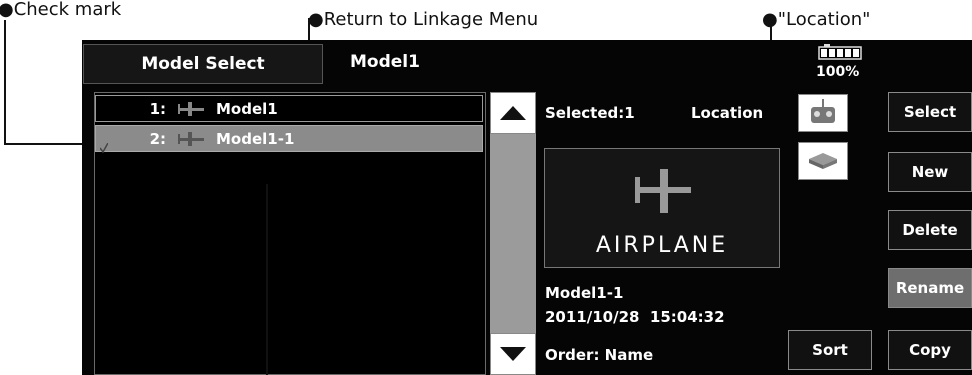  I want to click on select-button: Select, so click(930, 112).